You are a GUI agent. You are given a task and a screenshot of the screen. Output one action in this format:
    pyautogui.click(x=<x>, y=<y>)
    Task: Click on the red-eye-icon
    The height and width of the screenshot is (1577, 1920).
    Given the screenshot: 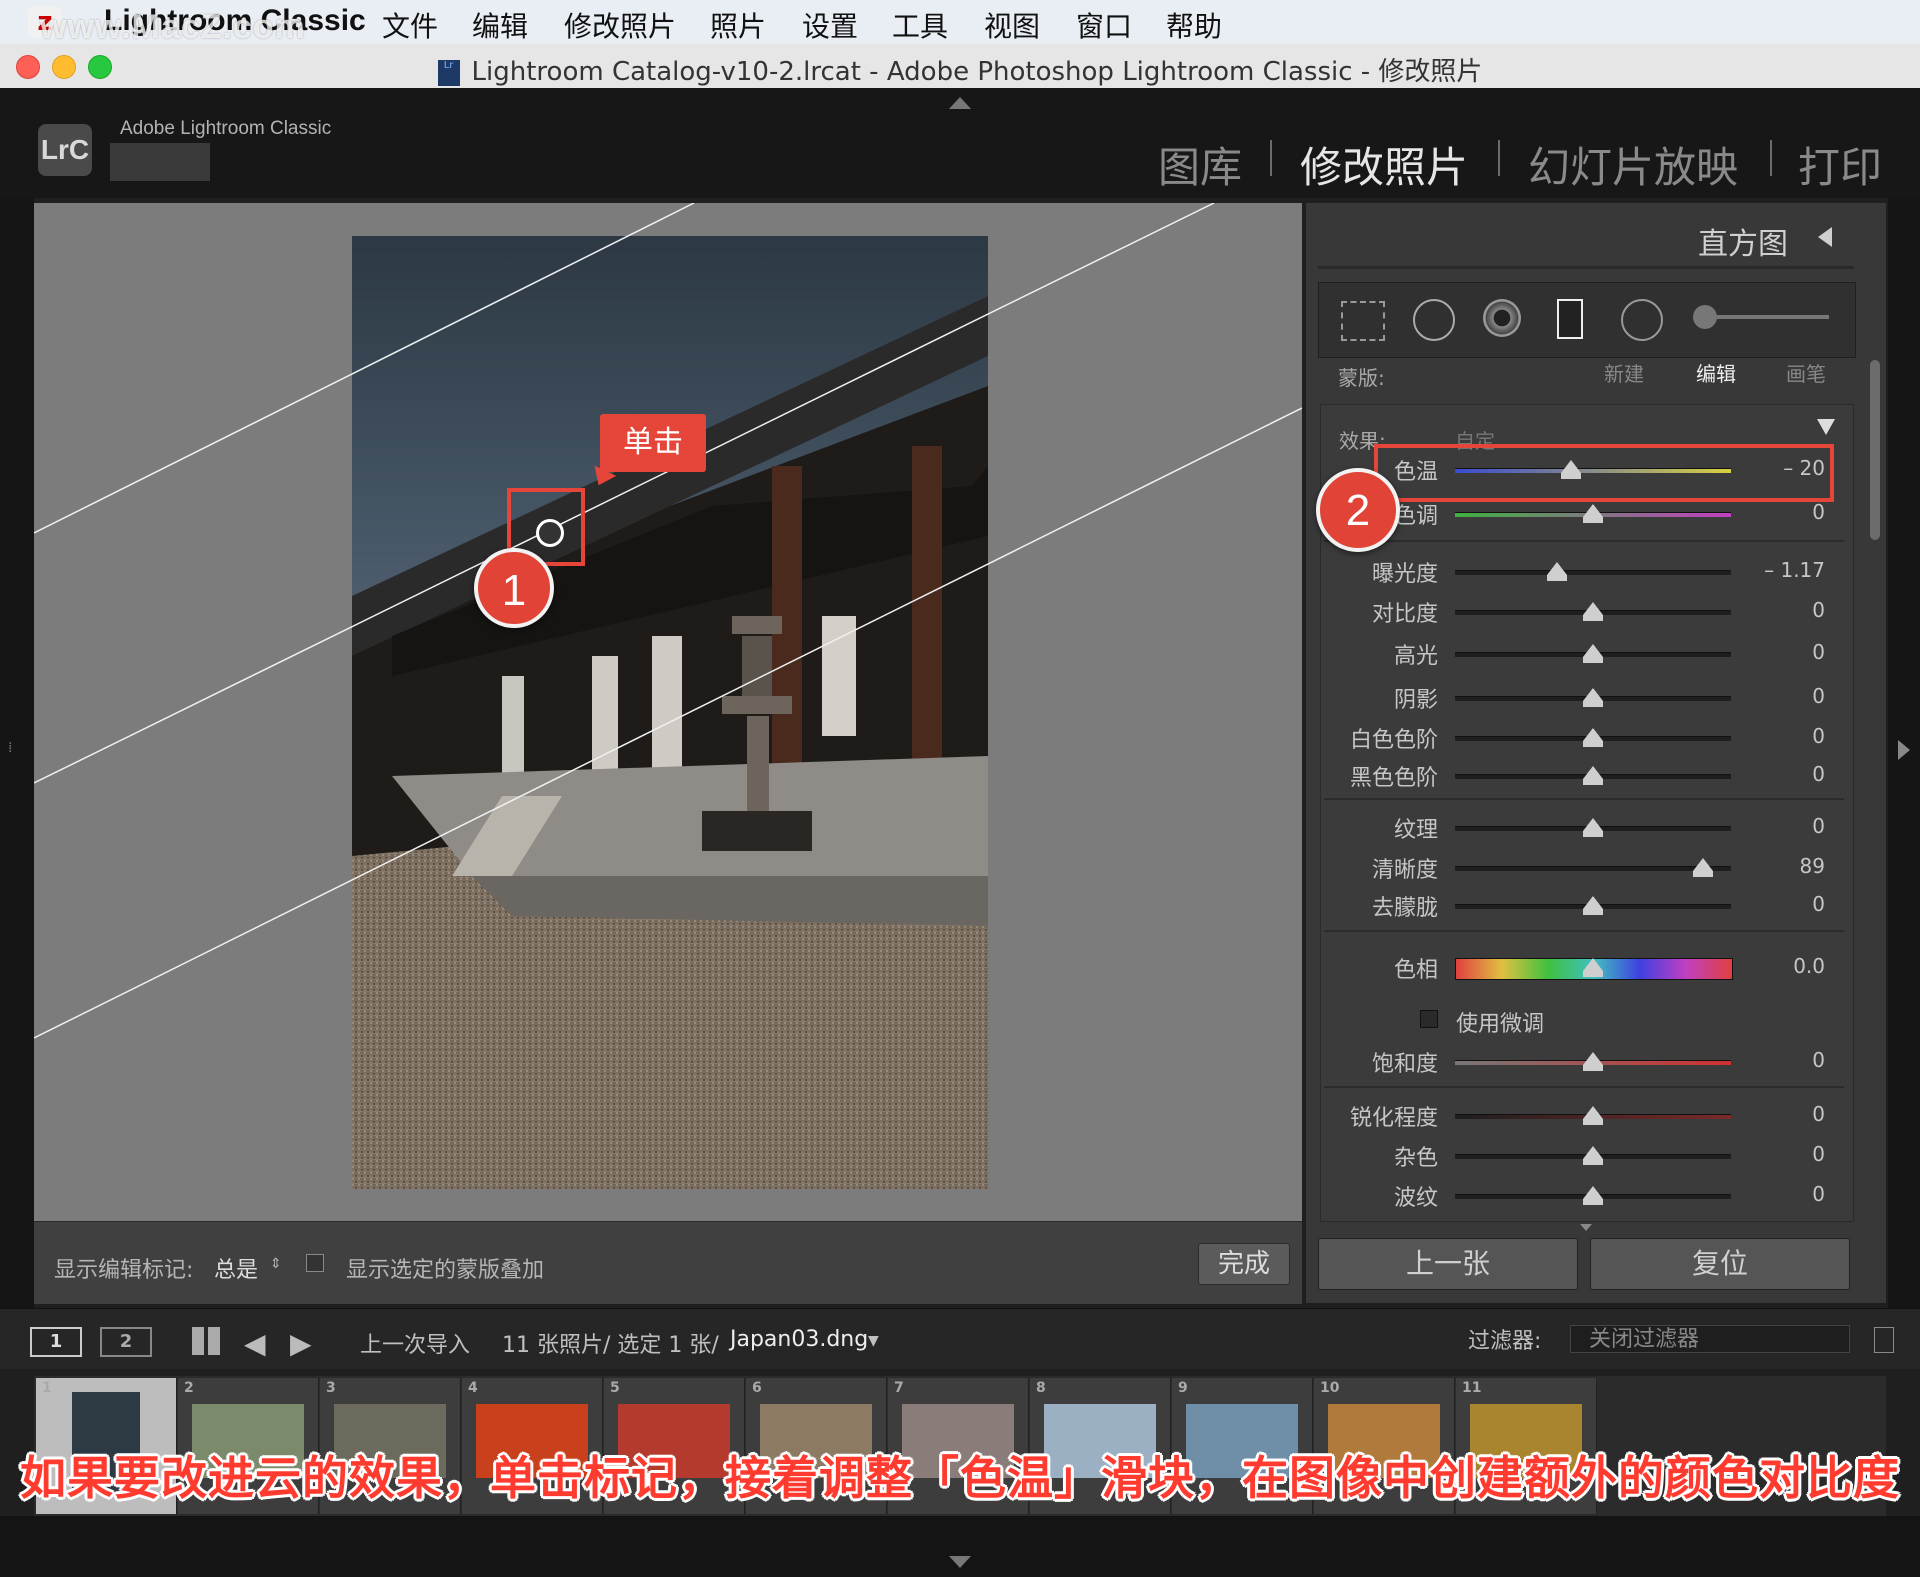 What is the action you would take?
    pyautogui.click(x=1502, y=318)
    